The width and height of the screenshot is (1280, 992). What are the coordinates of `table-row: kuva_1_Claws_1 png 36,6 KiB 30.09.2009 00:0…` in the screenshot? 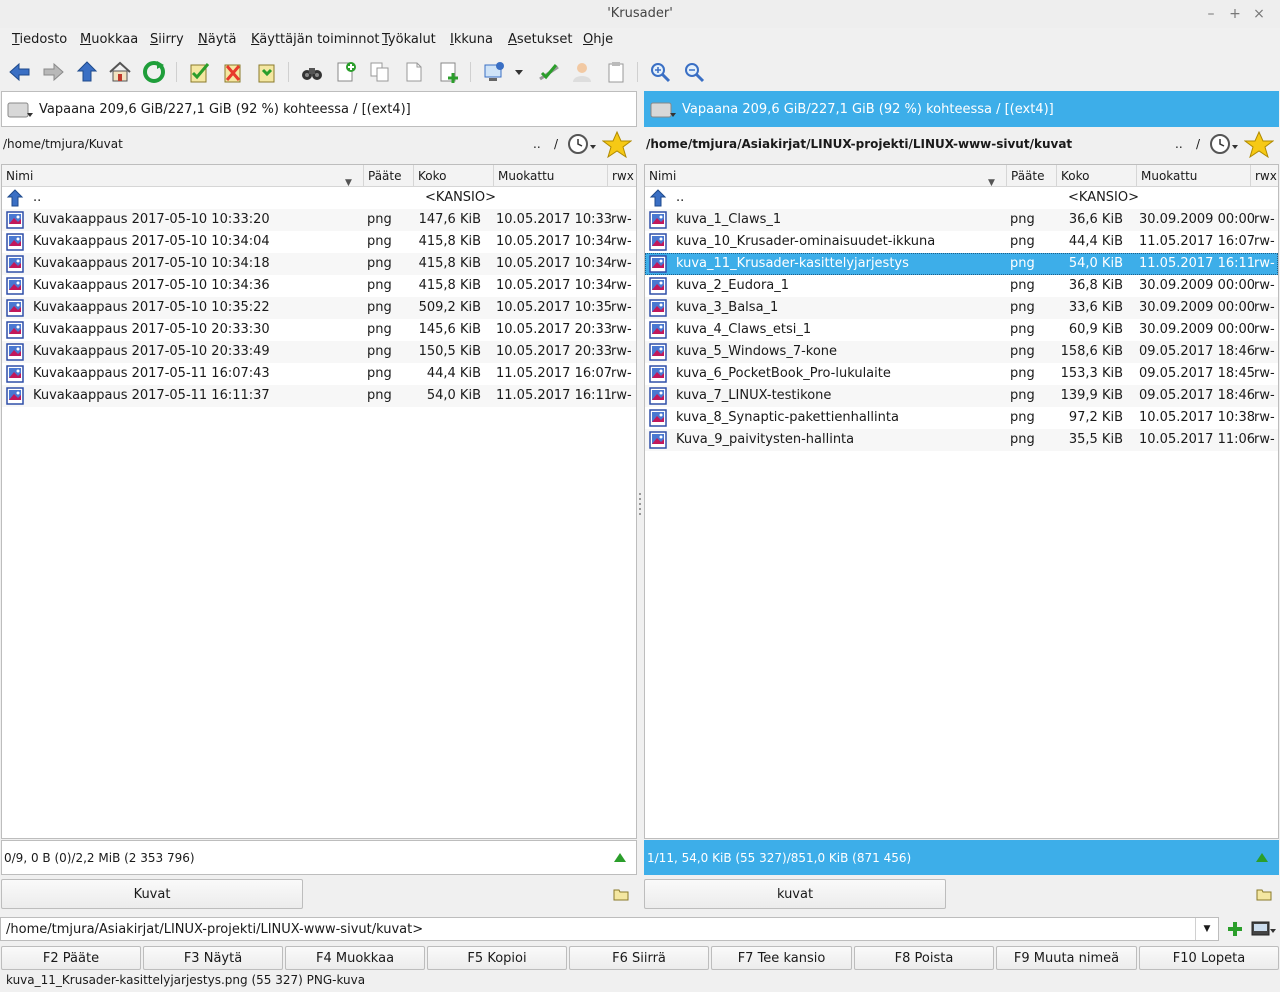 It's located at (961, 220).